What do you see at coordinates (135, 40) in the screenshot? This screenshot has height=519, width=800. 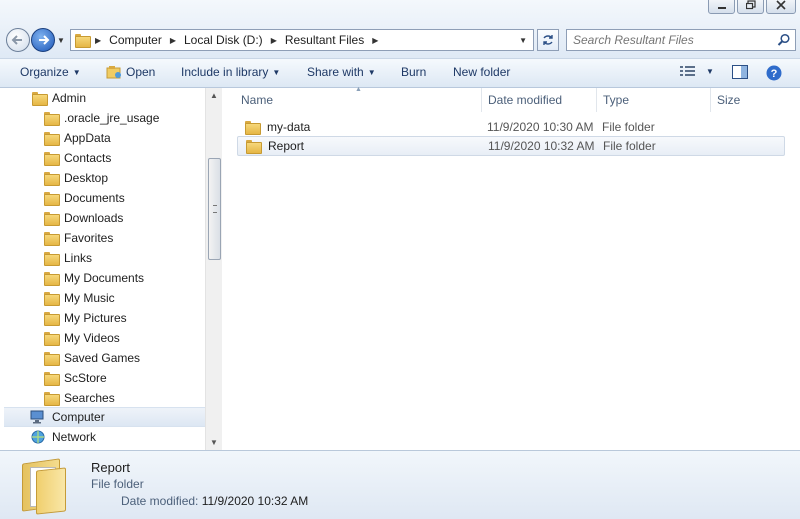 I see `breadcrumb-computer: Computer` at bounding box center [135, 40].